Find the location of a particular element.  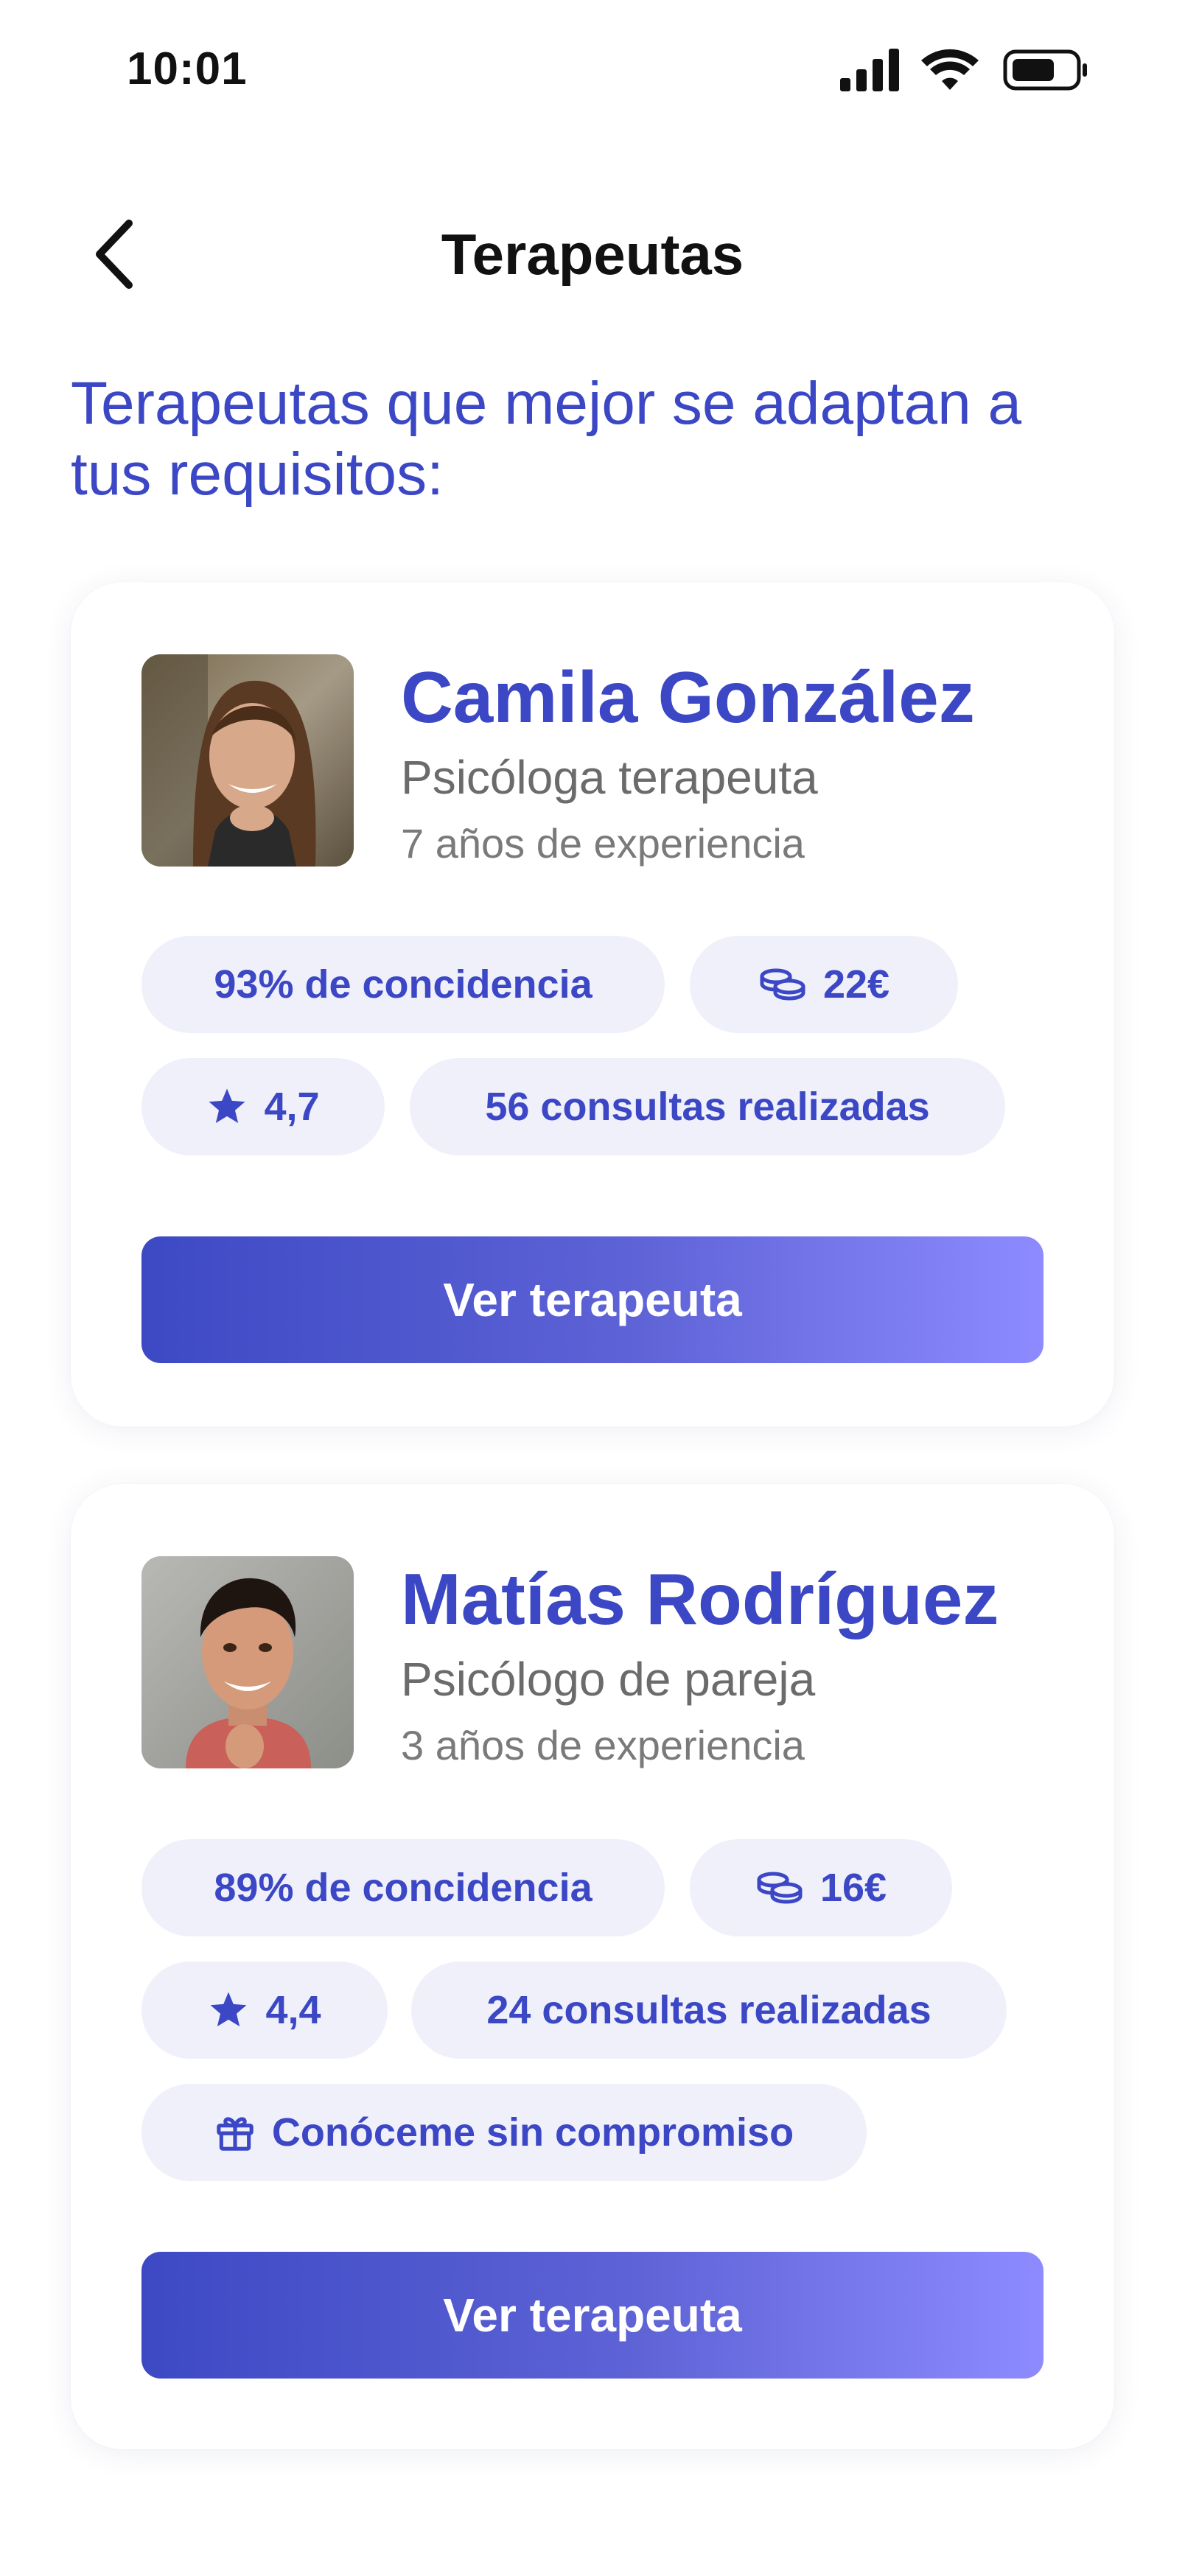

price-text: 16€ is located at coordinates (853, 1888).